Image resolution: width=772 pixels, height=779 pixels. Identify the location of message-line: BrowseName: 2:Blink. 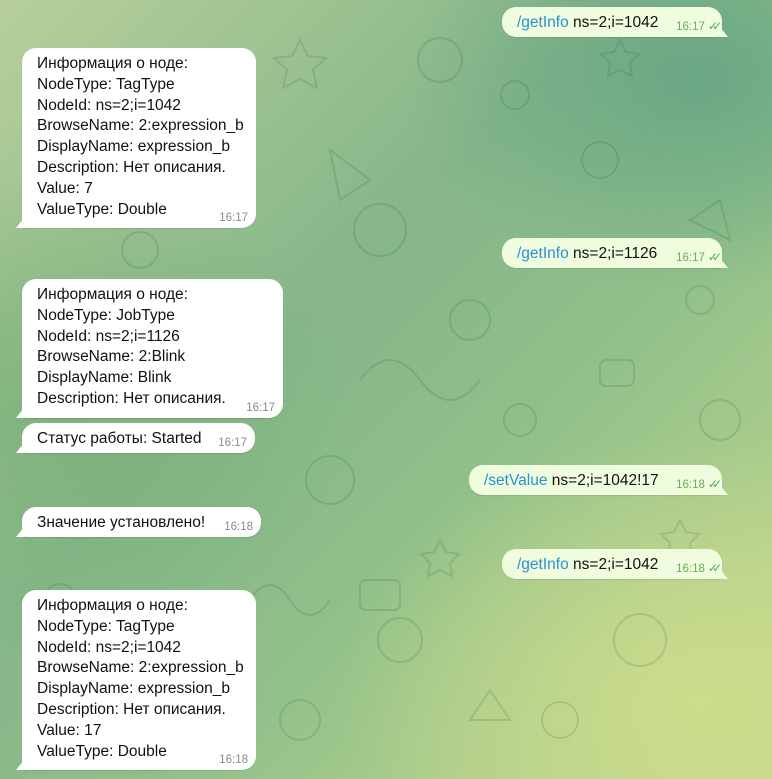
(111, 357).